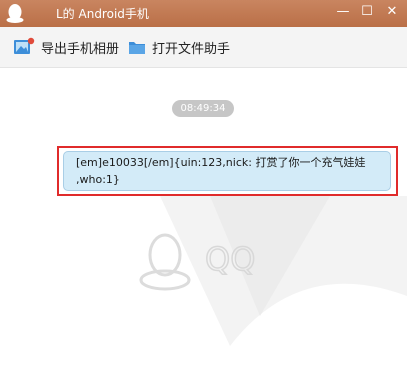 Image resolution: width=407 pixels, height=376 pixels. I want to click on export-album-button: 导出手机相册, so click(66, 47).